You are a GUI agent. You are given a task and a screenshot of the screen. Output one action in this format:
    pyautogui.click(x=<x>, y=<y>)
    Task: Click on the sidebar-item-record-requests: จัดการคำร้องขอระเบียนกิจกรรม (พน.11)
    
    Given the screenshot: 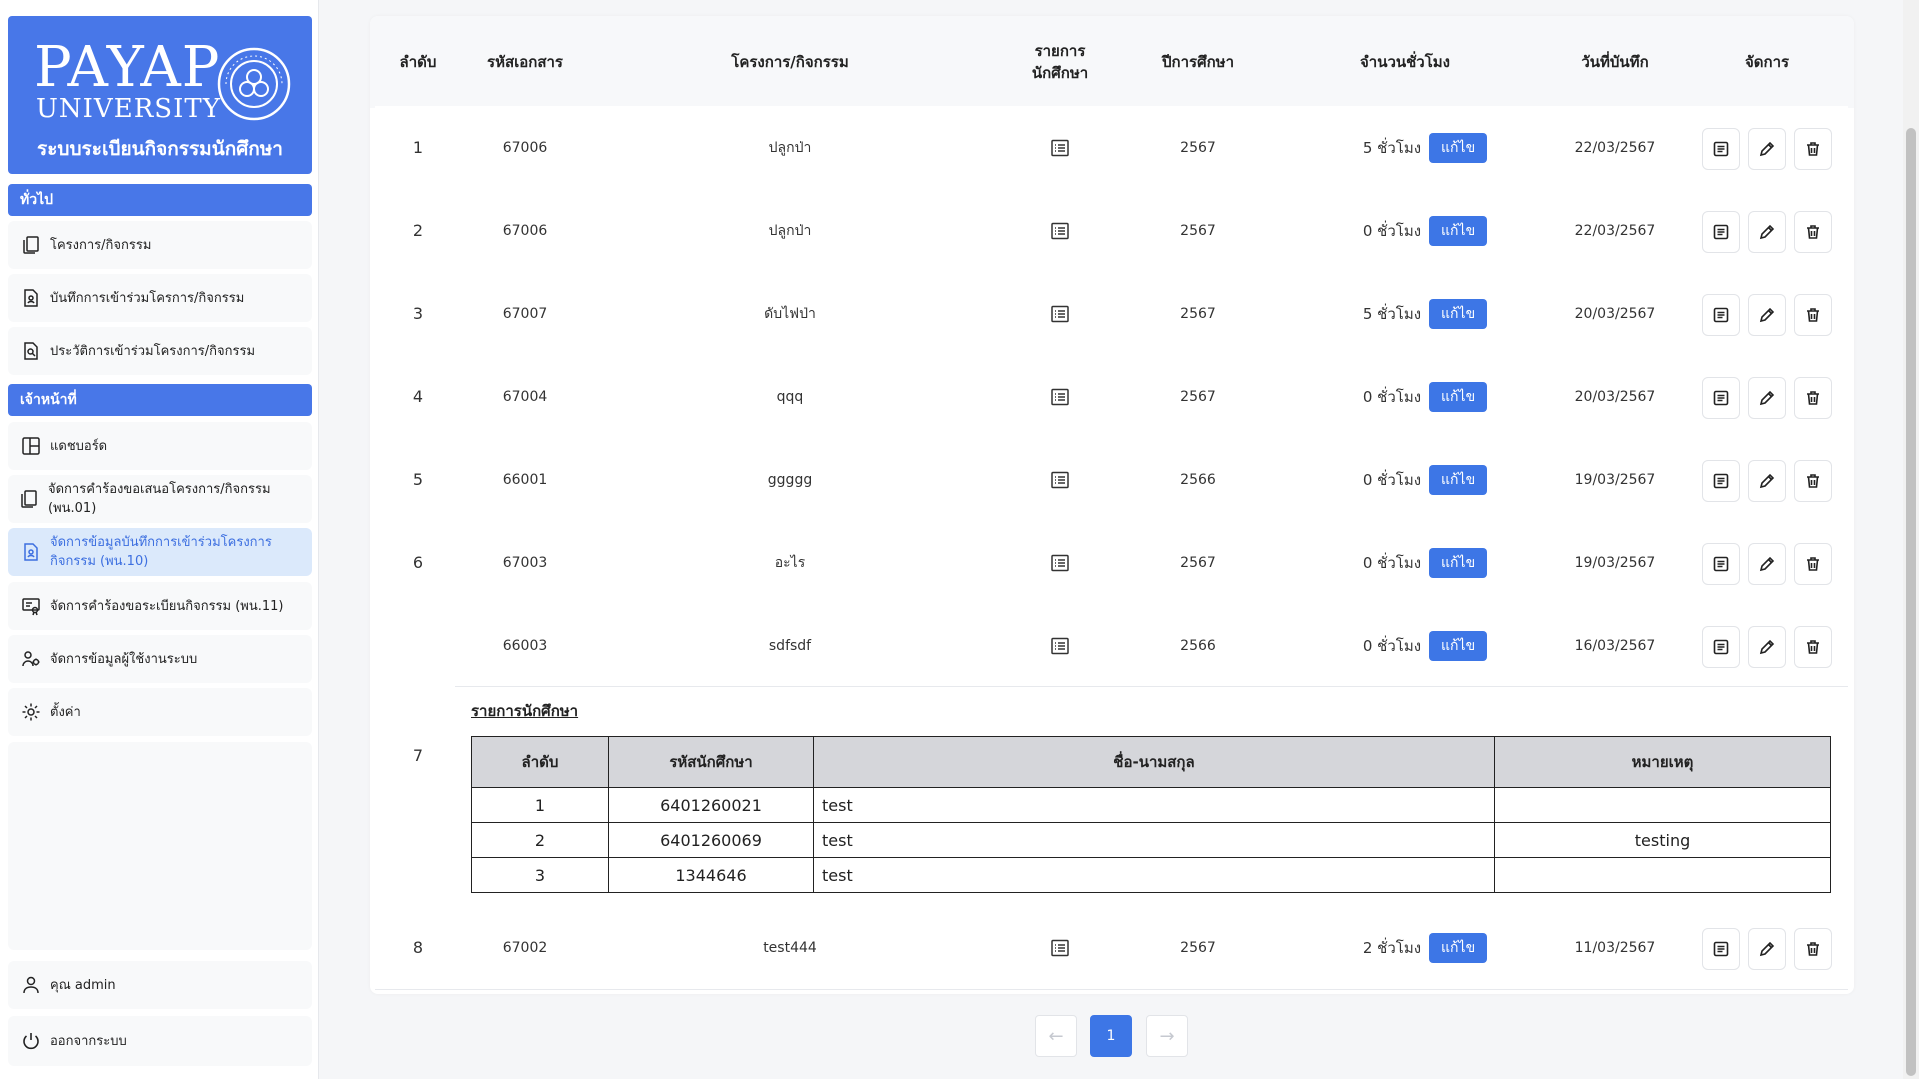 What is the action you would take?
    pyautogui.click(x=160, y=606)
    